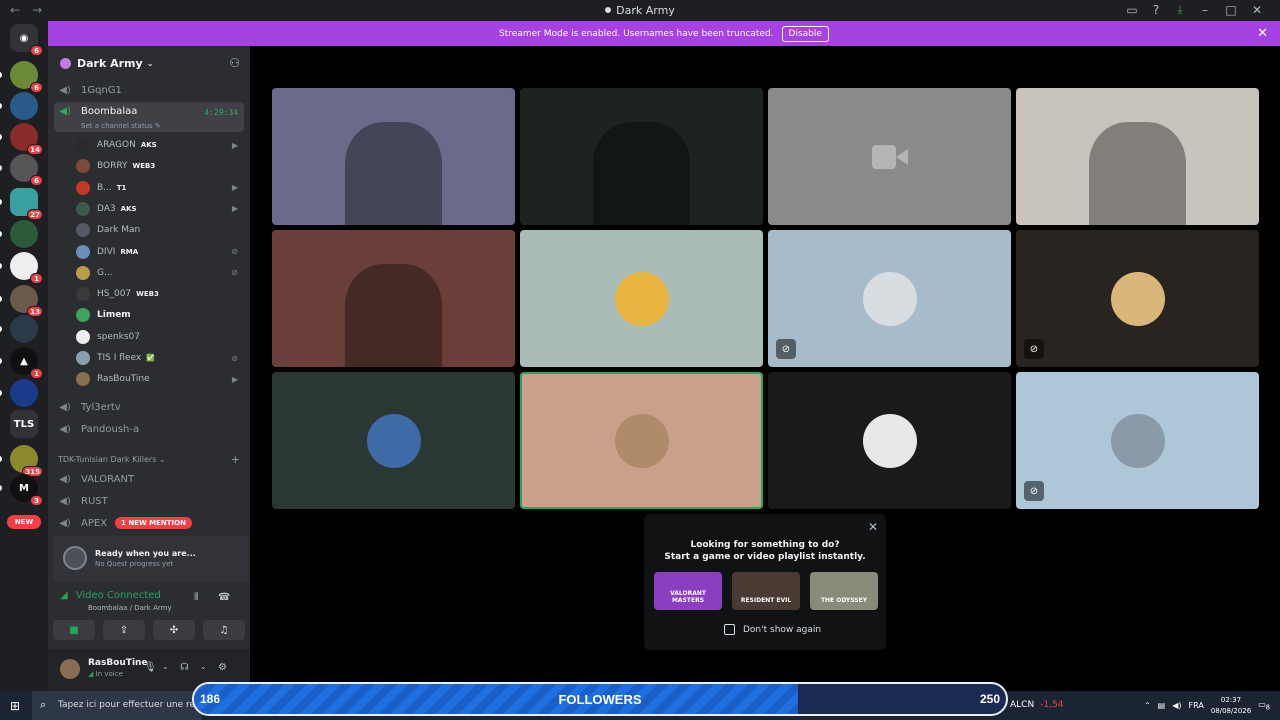 The width and height of the screenshot is (1280, 720). I want to click on voice-user: ARAGON AKS ▶, so click(160, 145).